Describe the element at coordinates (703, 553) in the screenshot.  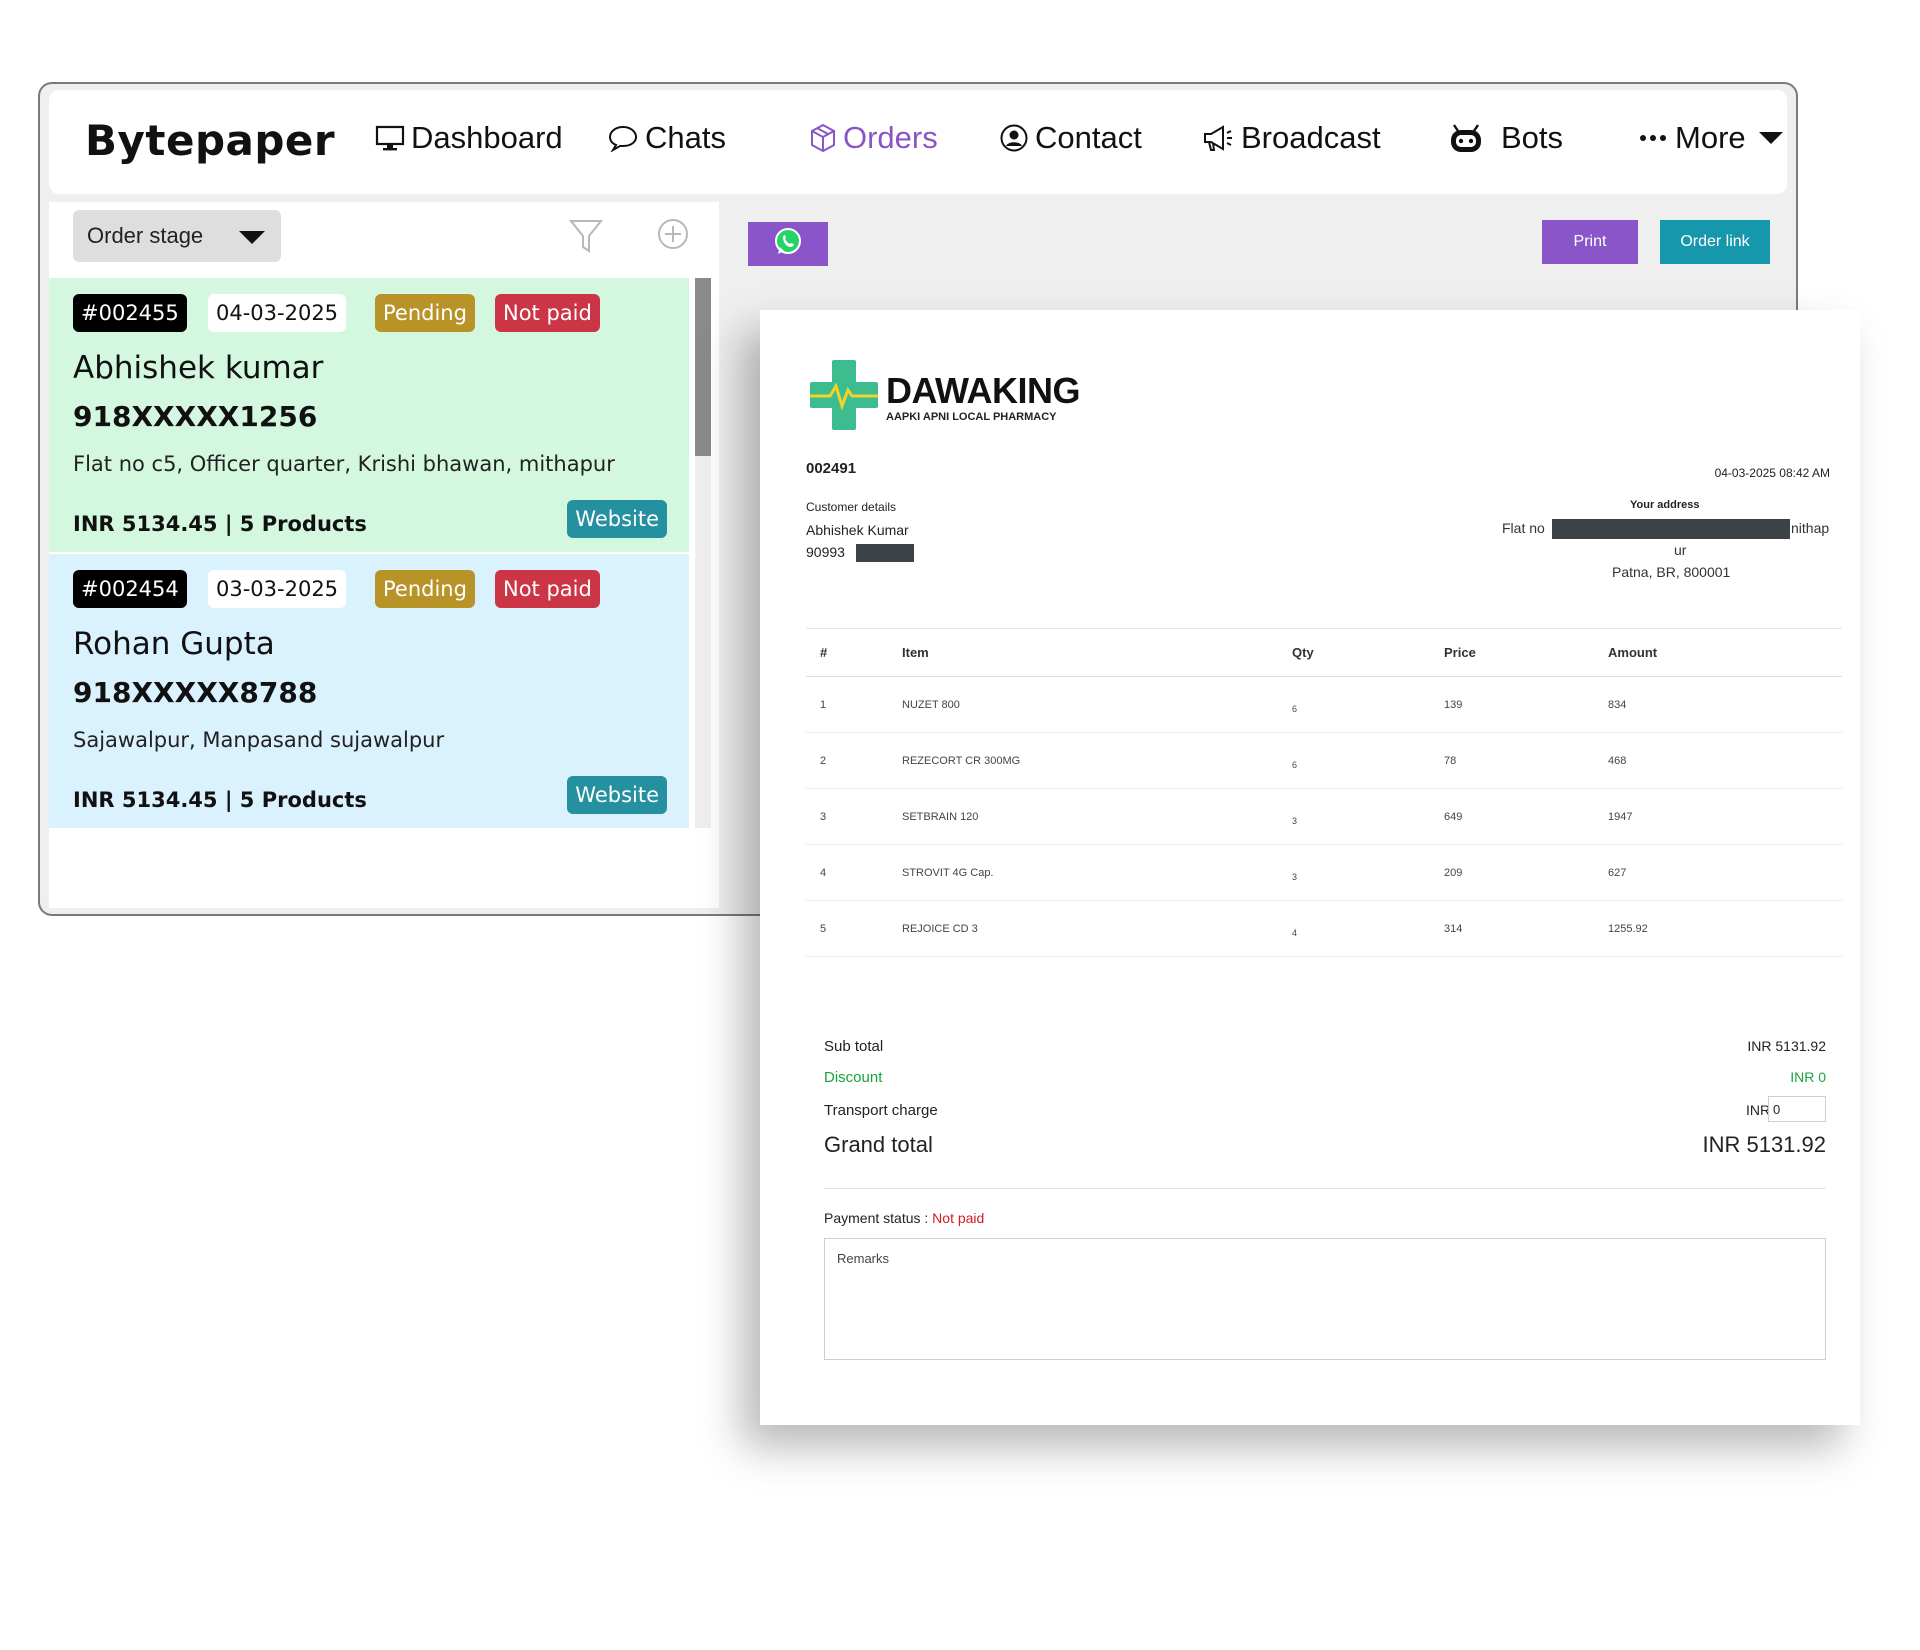
I see `order-list-scrollbar` at that location.